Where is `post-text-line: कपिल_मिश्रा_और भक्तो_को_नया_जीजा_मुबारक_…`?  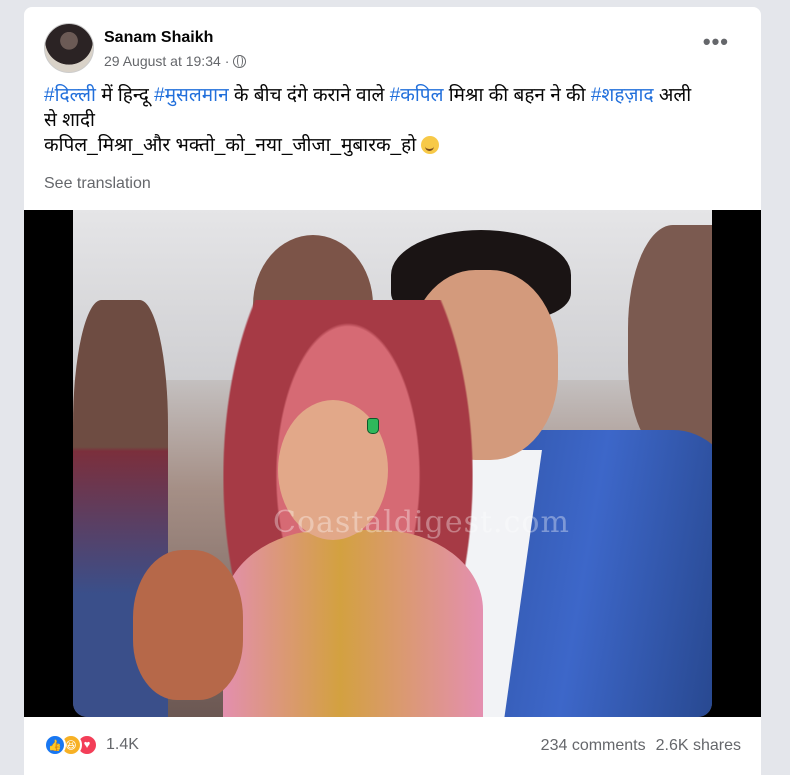 post-text-line: कपिल_मिश्रा_और भक्तो_को_नया_जीजा_मुबारक_… is located at coordinates (392, 145).